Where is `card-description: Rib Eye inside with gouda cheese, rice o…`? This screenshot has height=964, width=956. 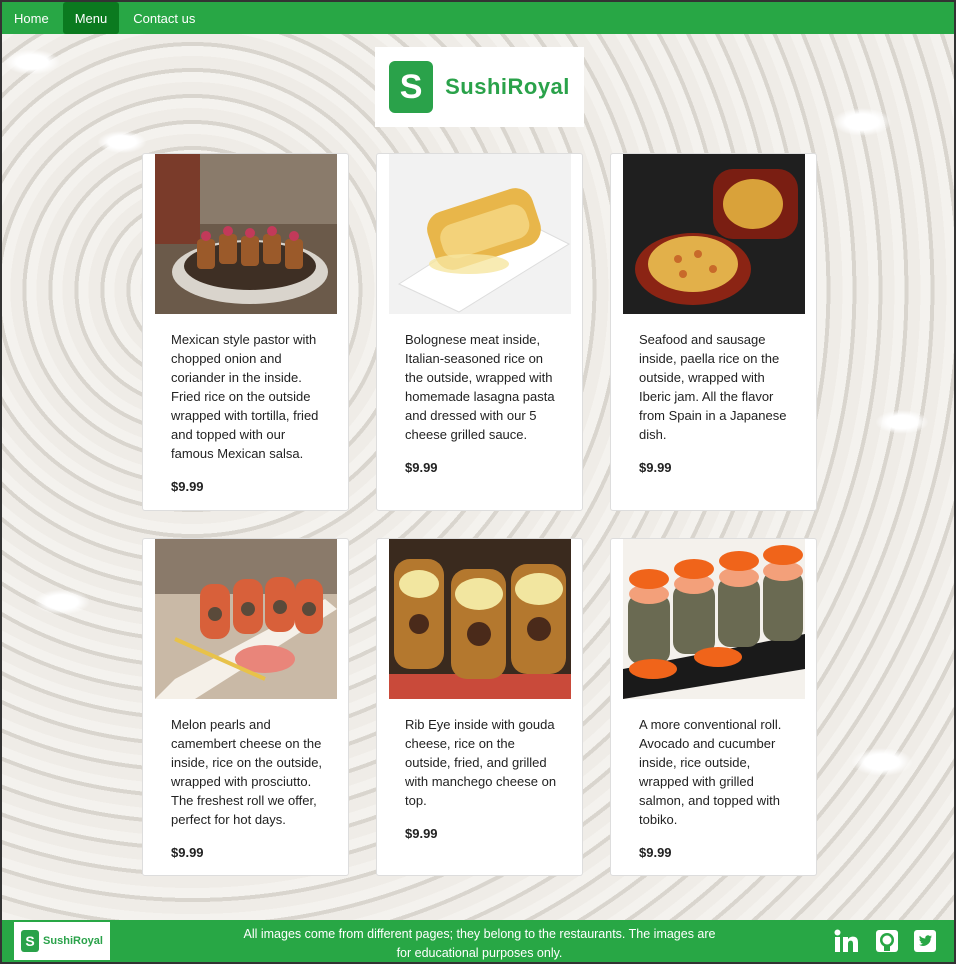
card-description: Rib Eye inside with gouda cheese, rice o… is located at coordinates (481, 762).